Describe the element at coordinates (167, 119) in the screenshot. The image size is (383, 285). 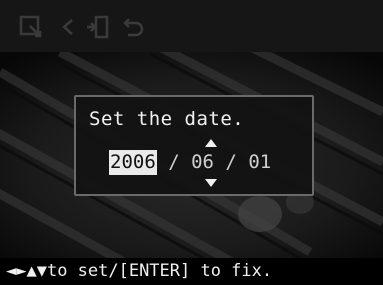
I see `dialog-title: Set the date.` at that location.